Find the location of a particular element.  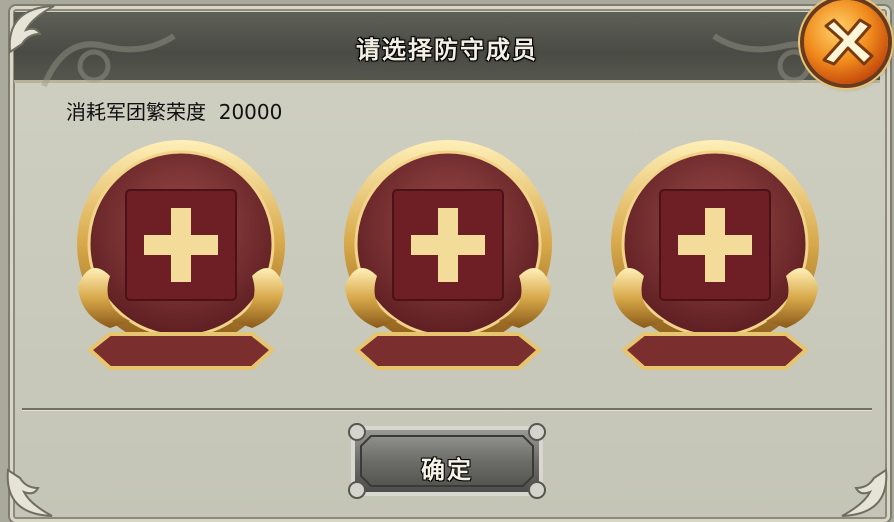

cost-label: 消耗军团繁荣度 20000 is located at coordinates (174, 112).